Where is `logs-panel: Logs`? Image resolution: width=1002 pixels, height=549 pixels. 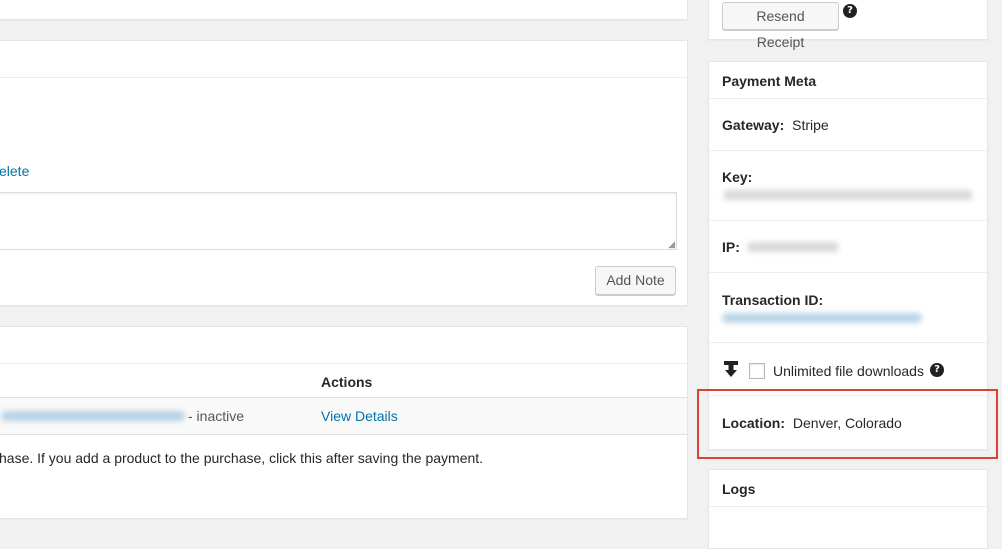 logs-panel: Logs is located at coordinates (848, 509).